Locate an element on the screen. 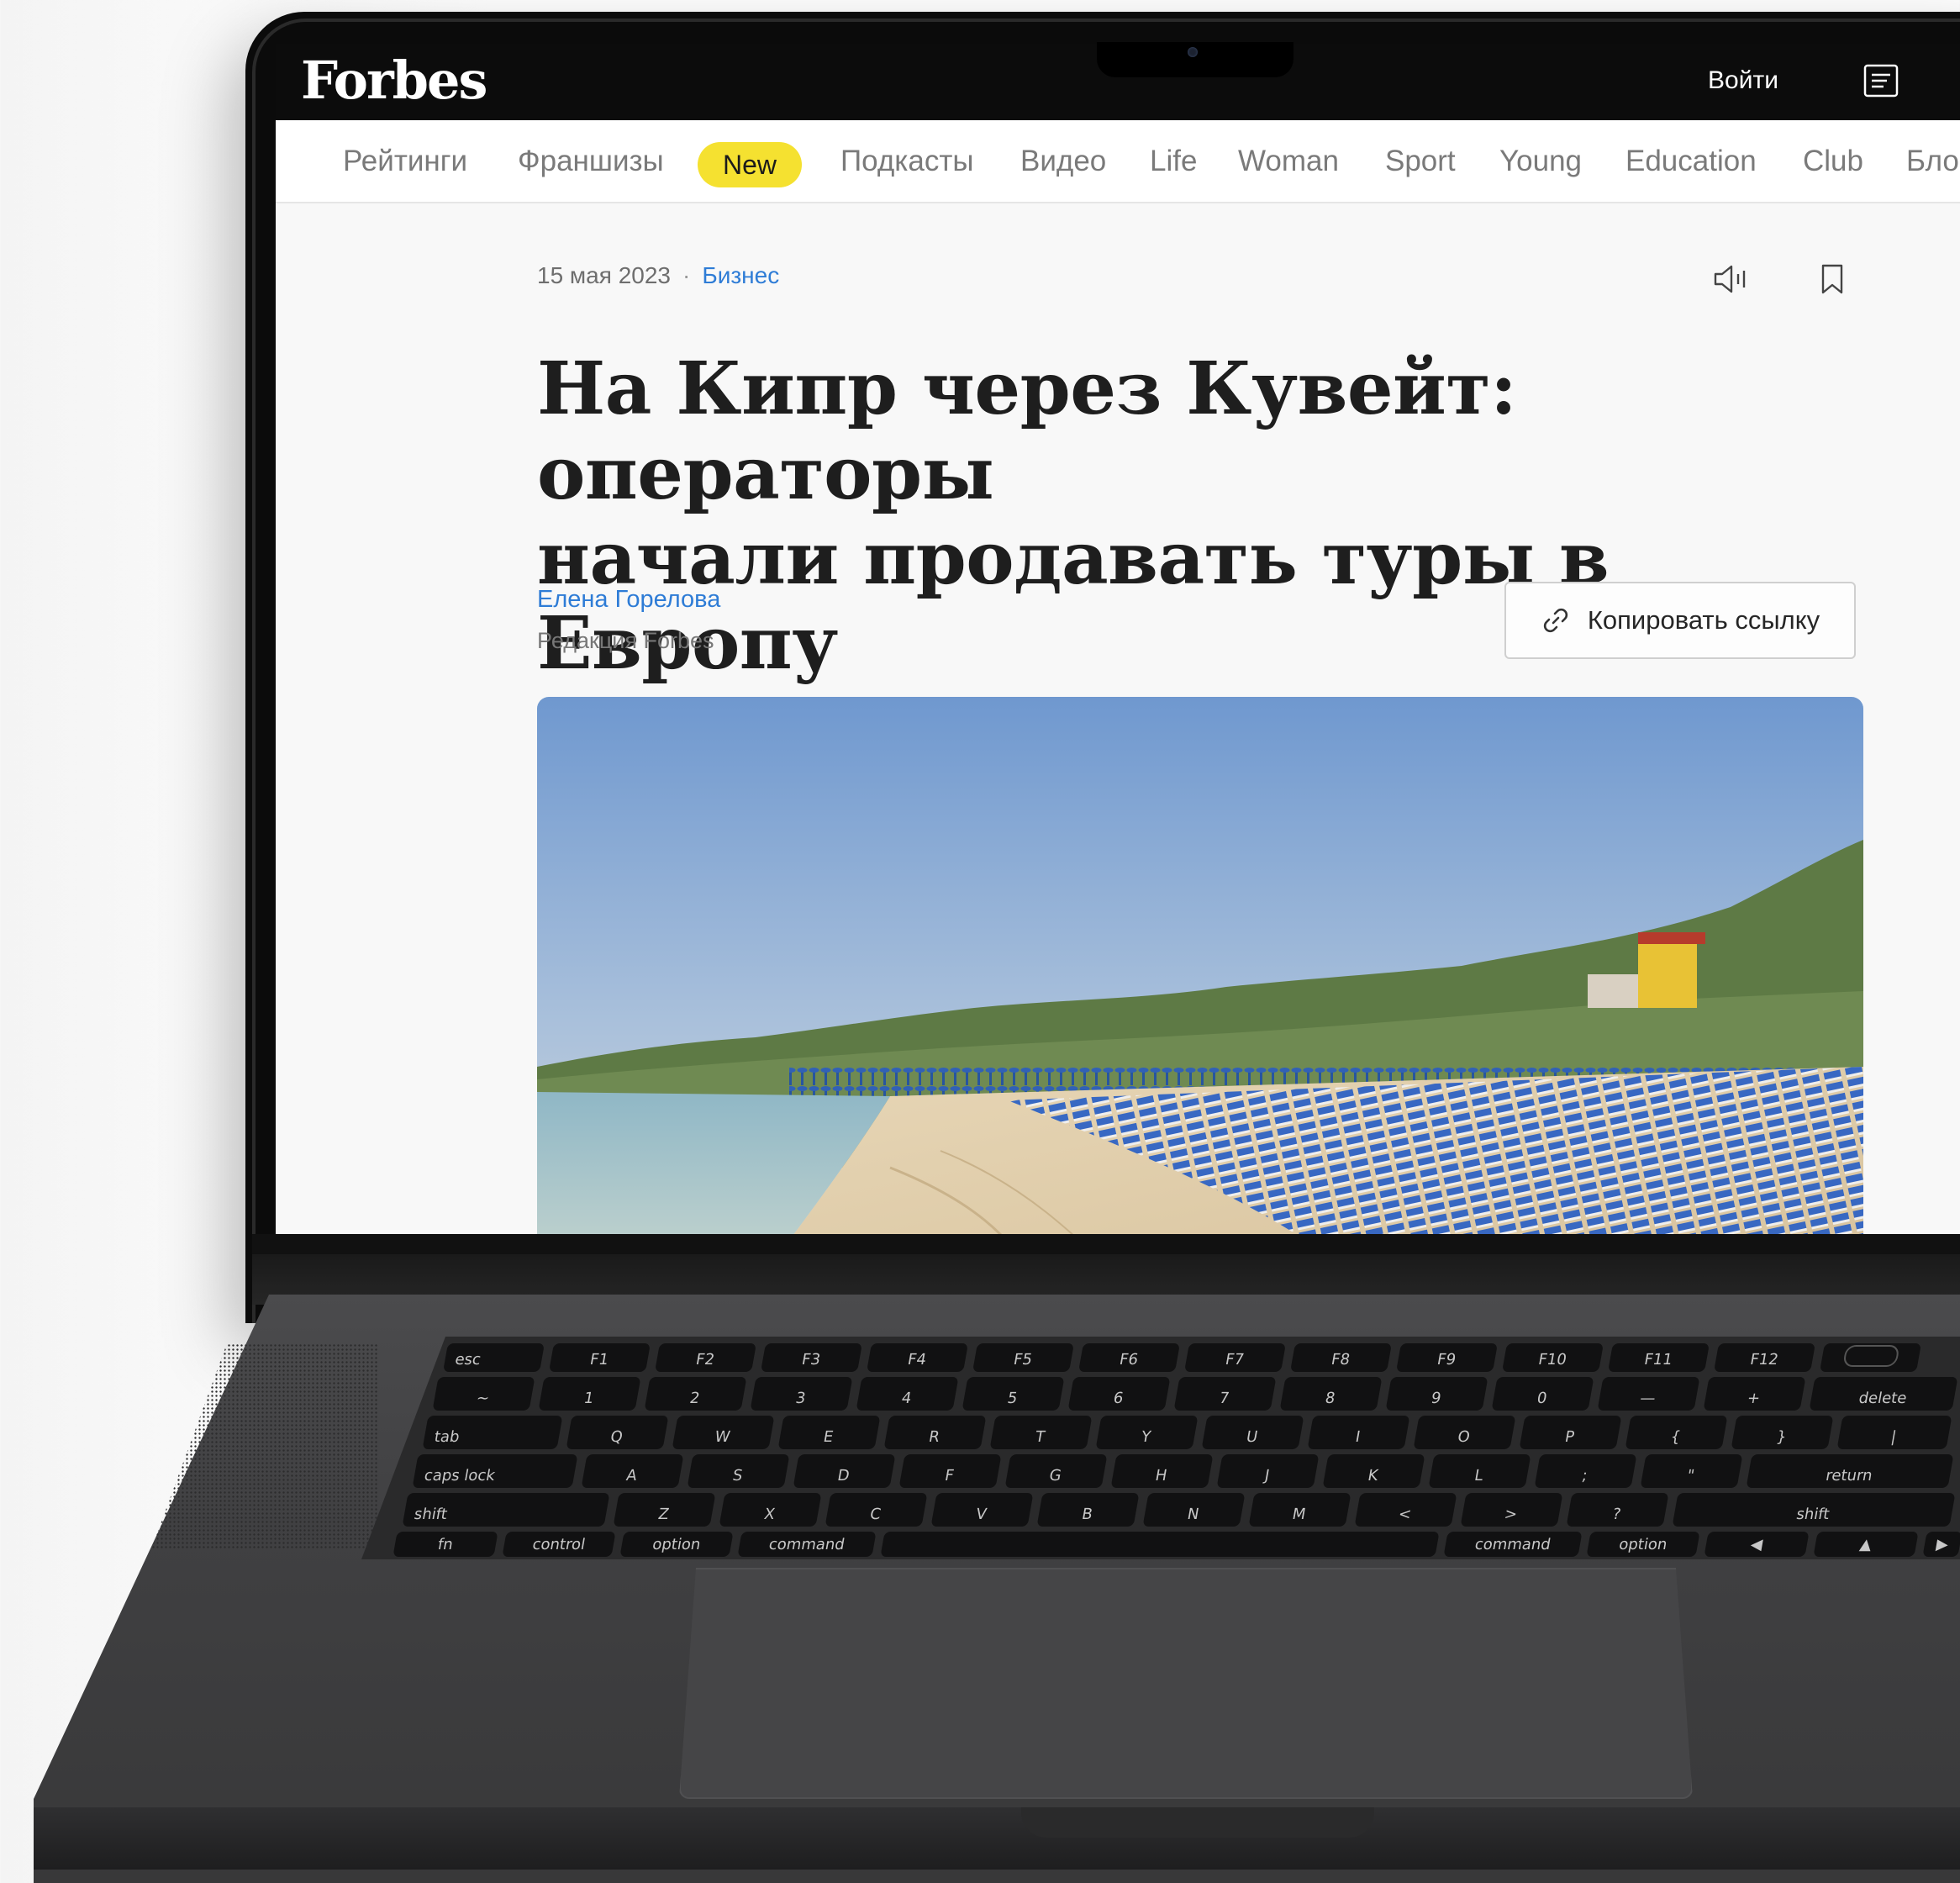 This screenshot has width=1960, height=1883. key-backslash: | is located at coordinates (1894, 1432).